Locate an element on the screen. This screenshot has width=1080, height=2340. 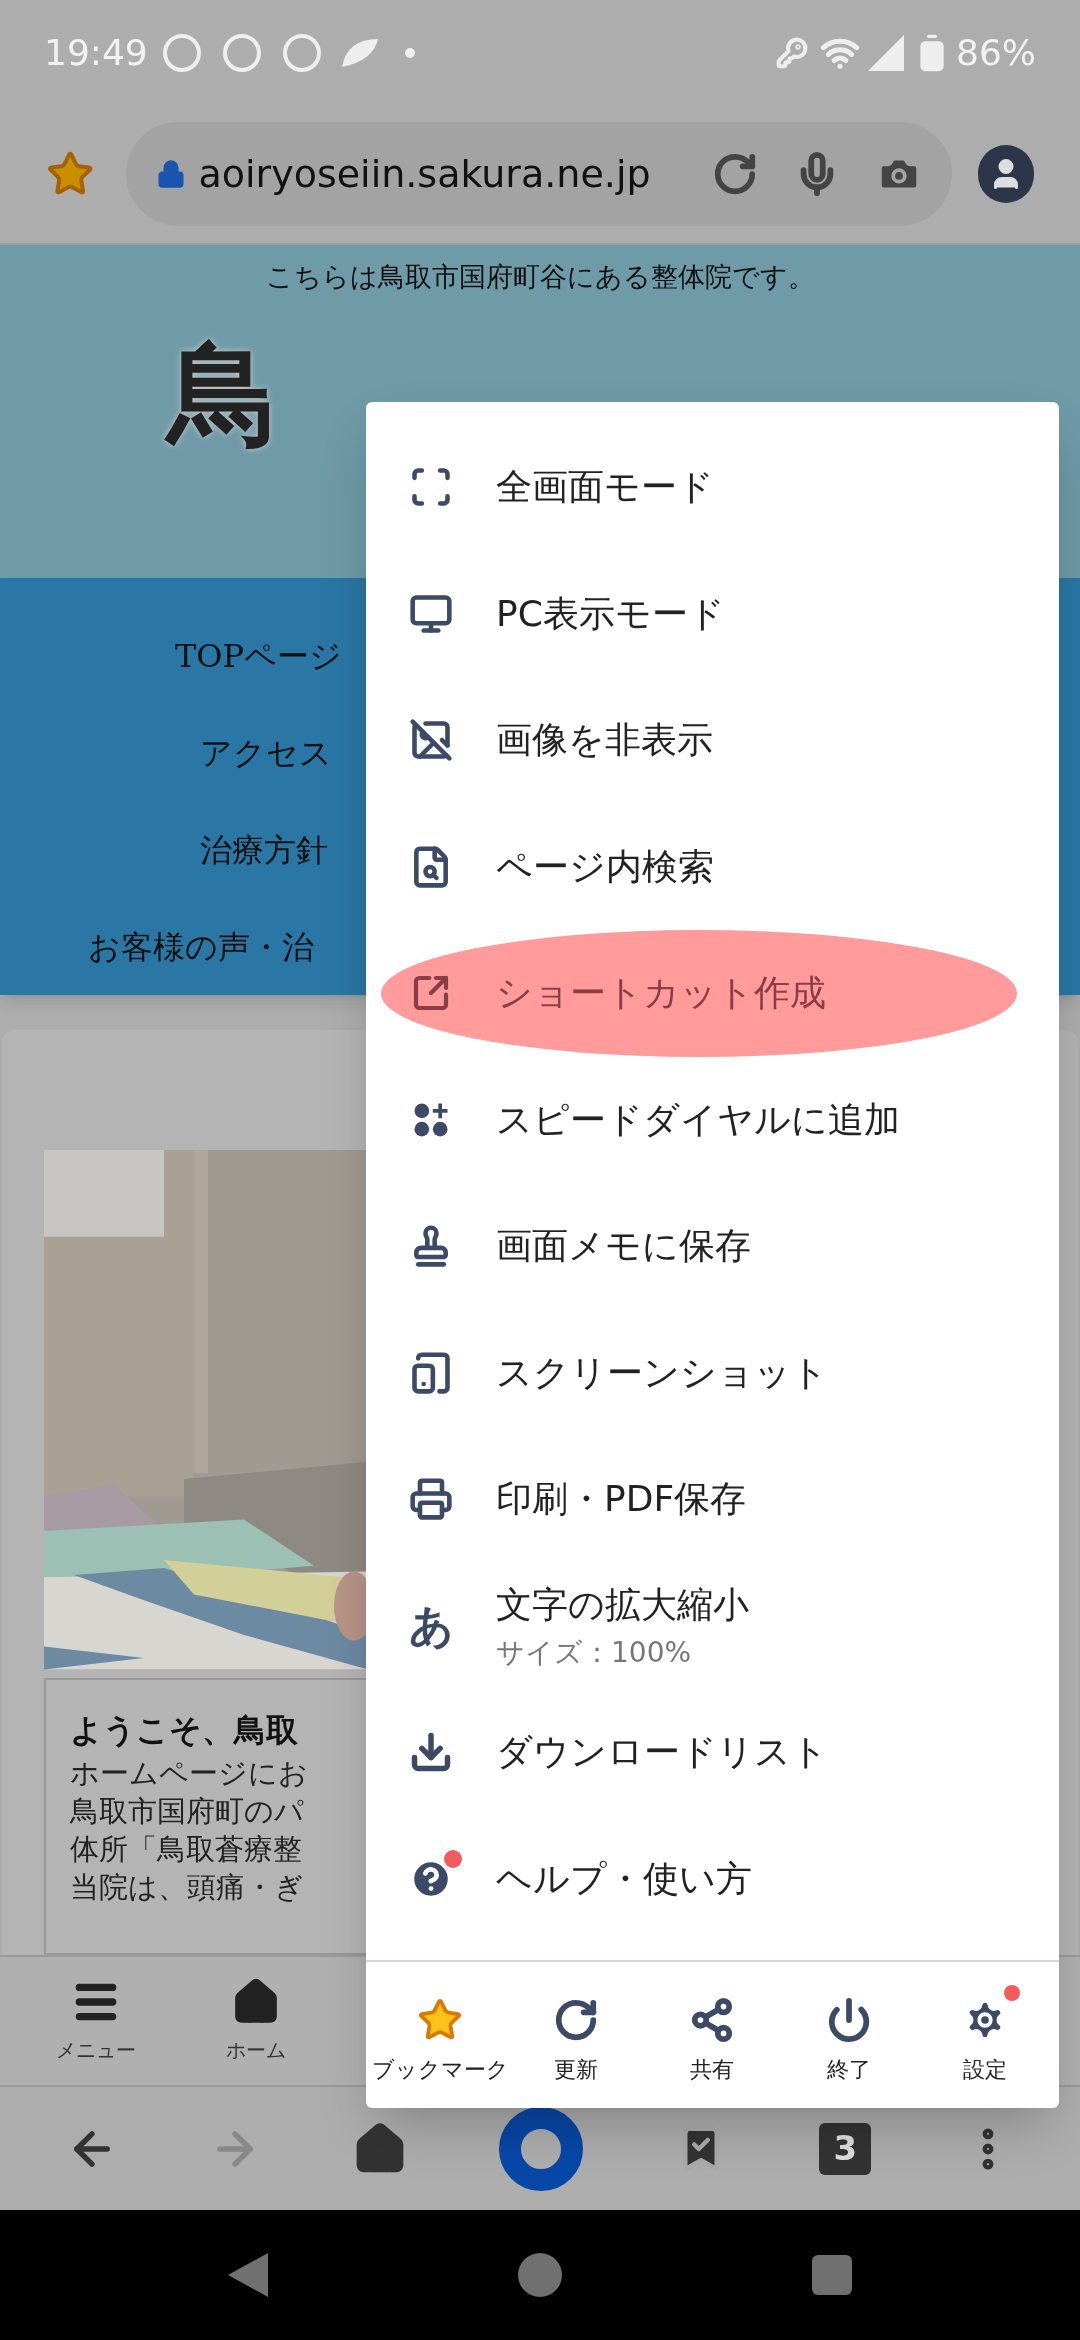
printer-icon is located at coordinates (431, 1499).